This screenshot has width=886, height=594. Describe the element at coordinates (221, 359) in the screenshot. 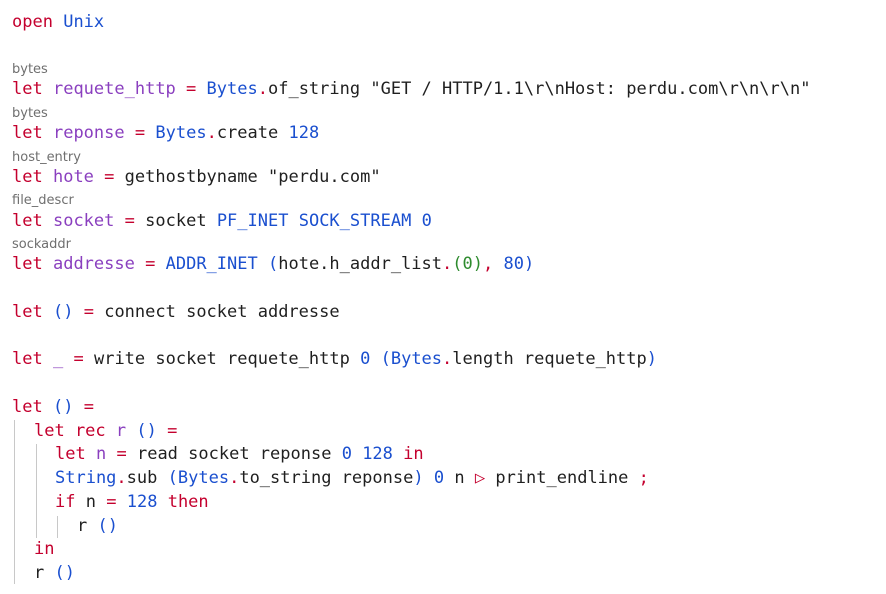

I see `expression: write socket requete_http` at that location.